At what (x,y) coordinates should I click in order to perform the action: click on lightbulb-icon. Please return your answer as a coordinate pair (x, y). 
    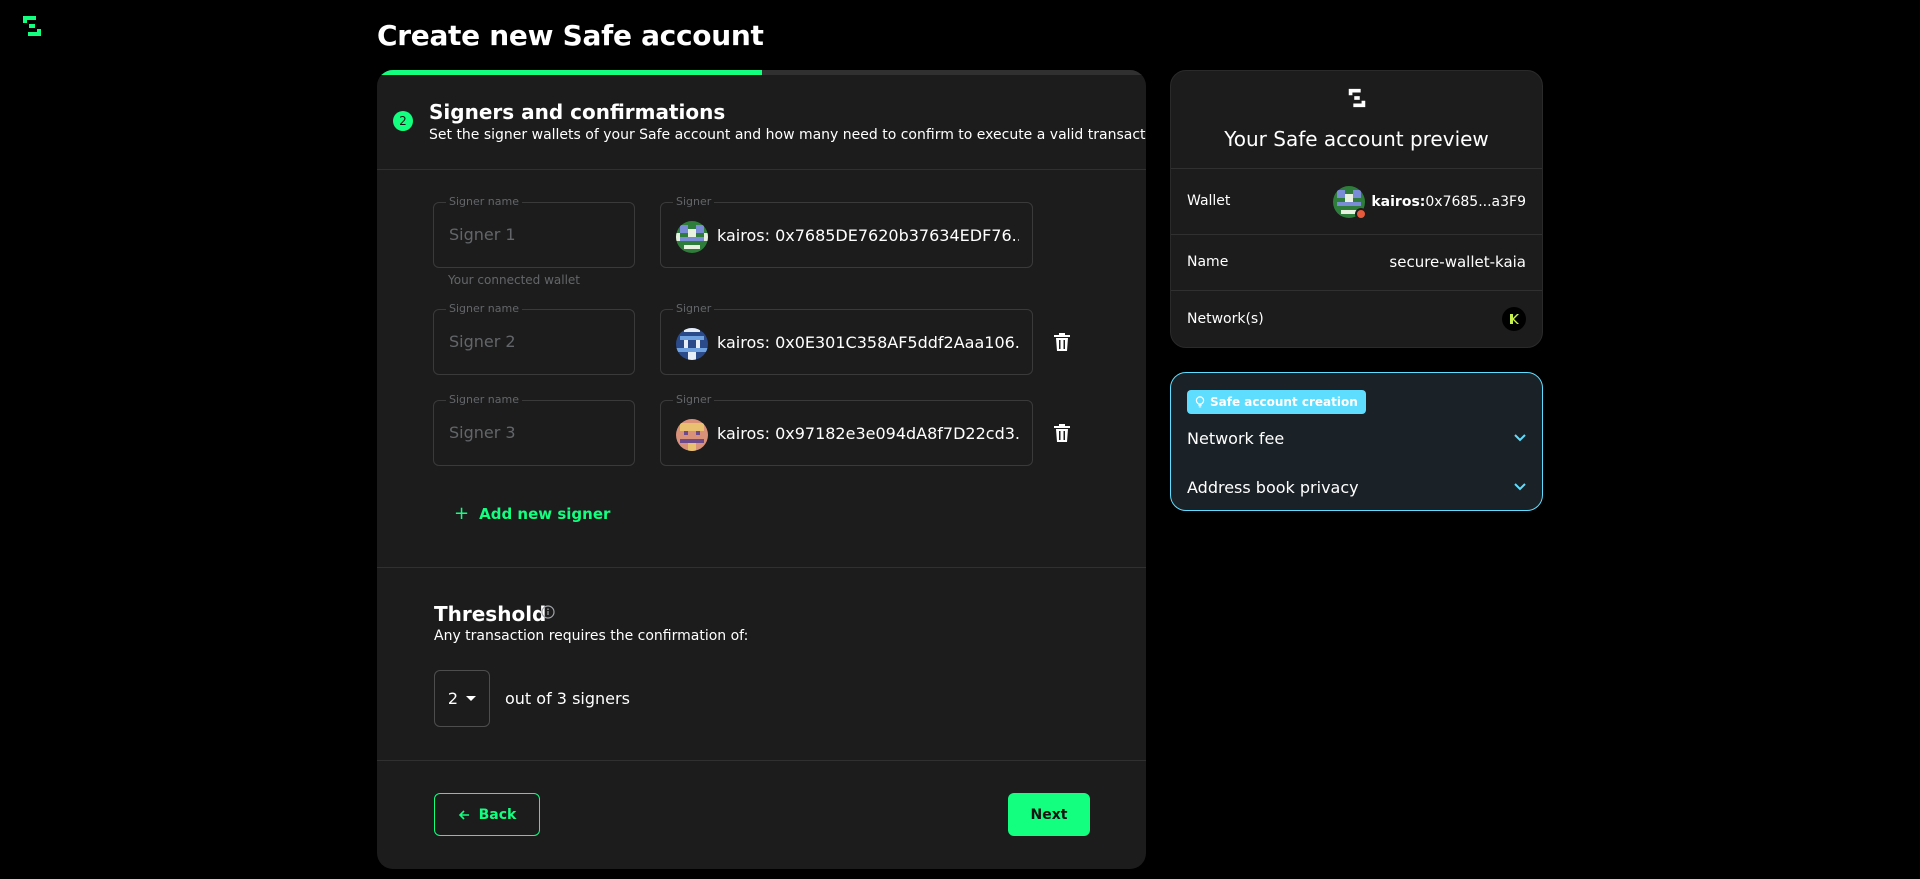
    Looking at the image, I should click on (1200, 402).